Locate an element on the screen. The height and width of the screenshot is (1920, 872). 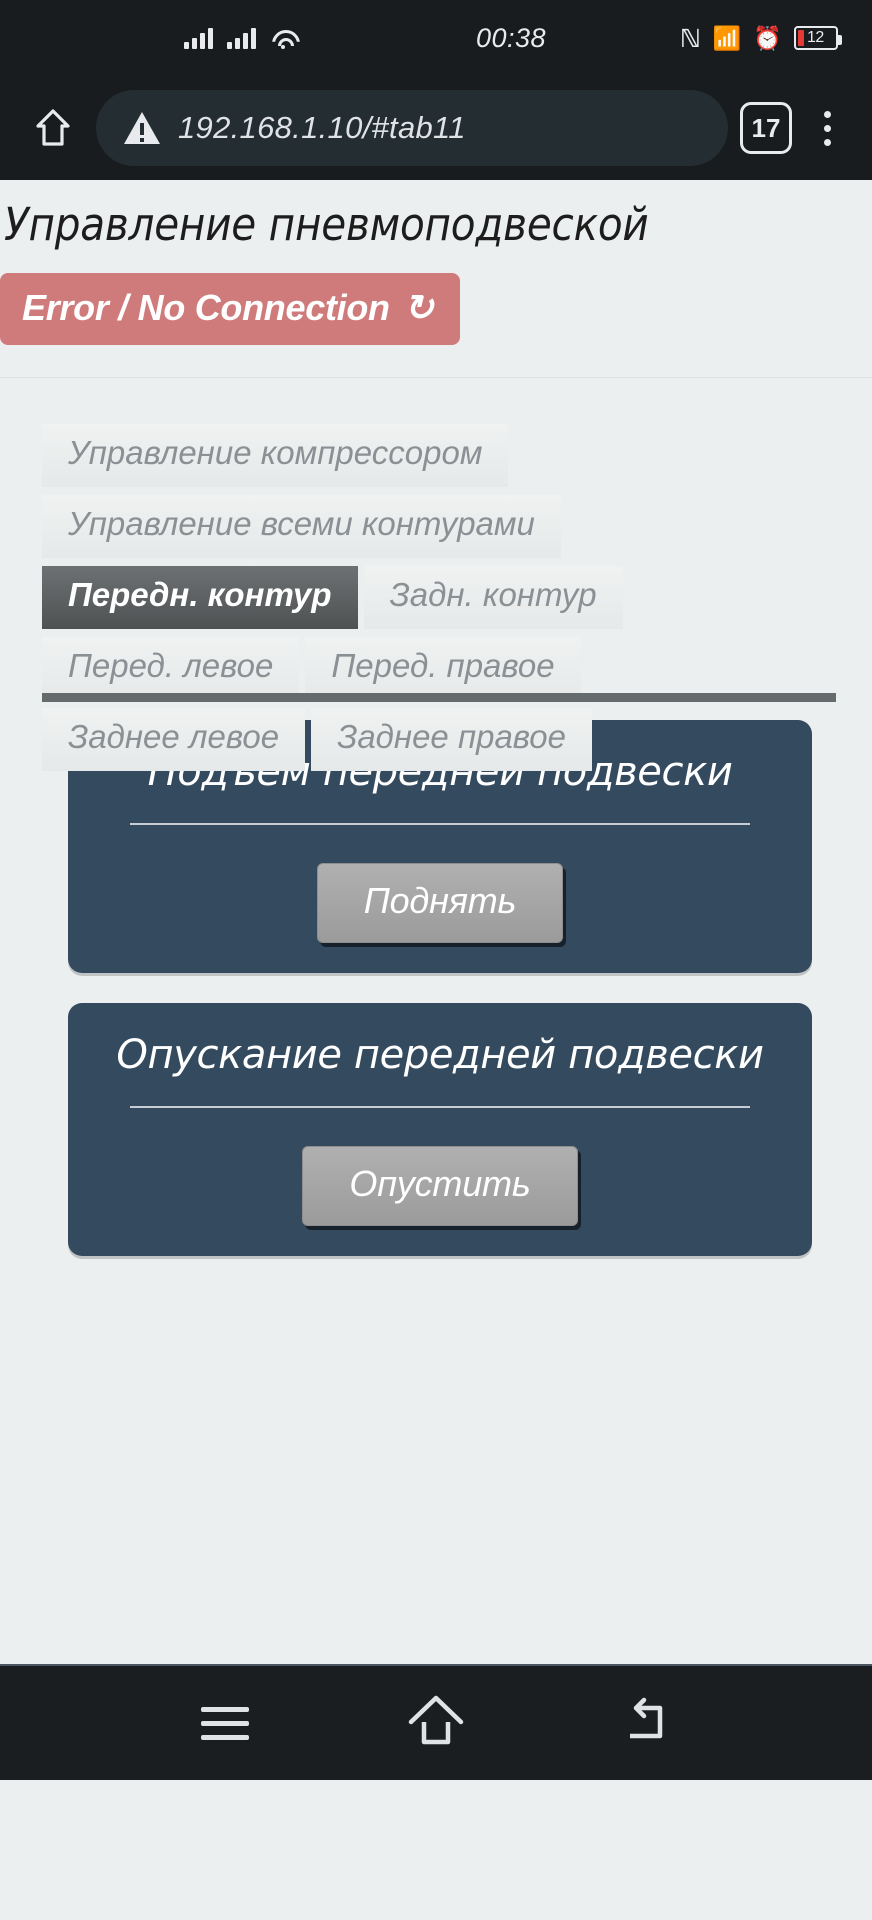
tab-row: Управление компрессором is located at coordinates (457, 455).